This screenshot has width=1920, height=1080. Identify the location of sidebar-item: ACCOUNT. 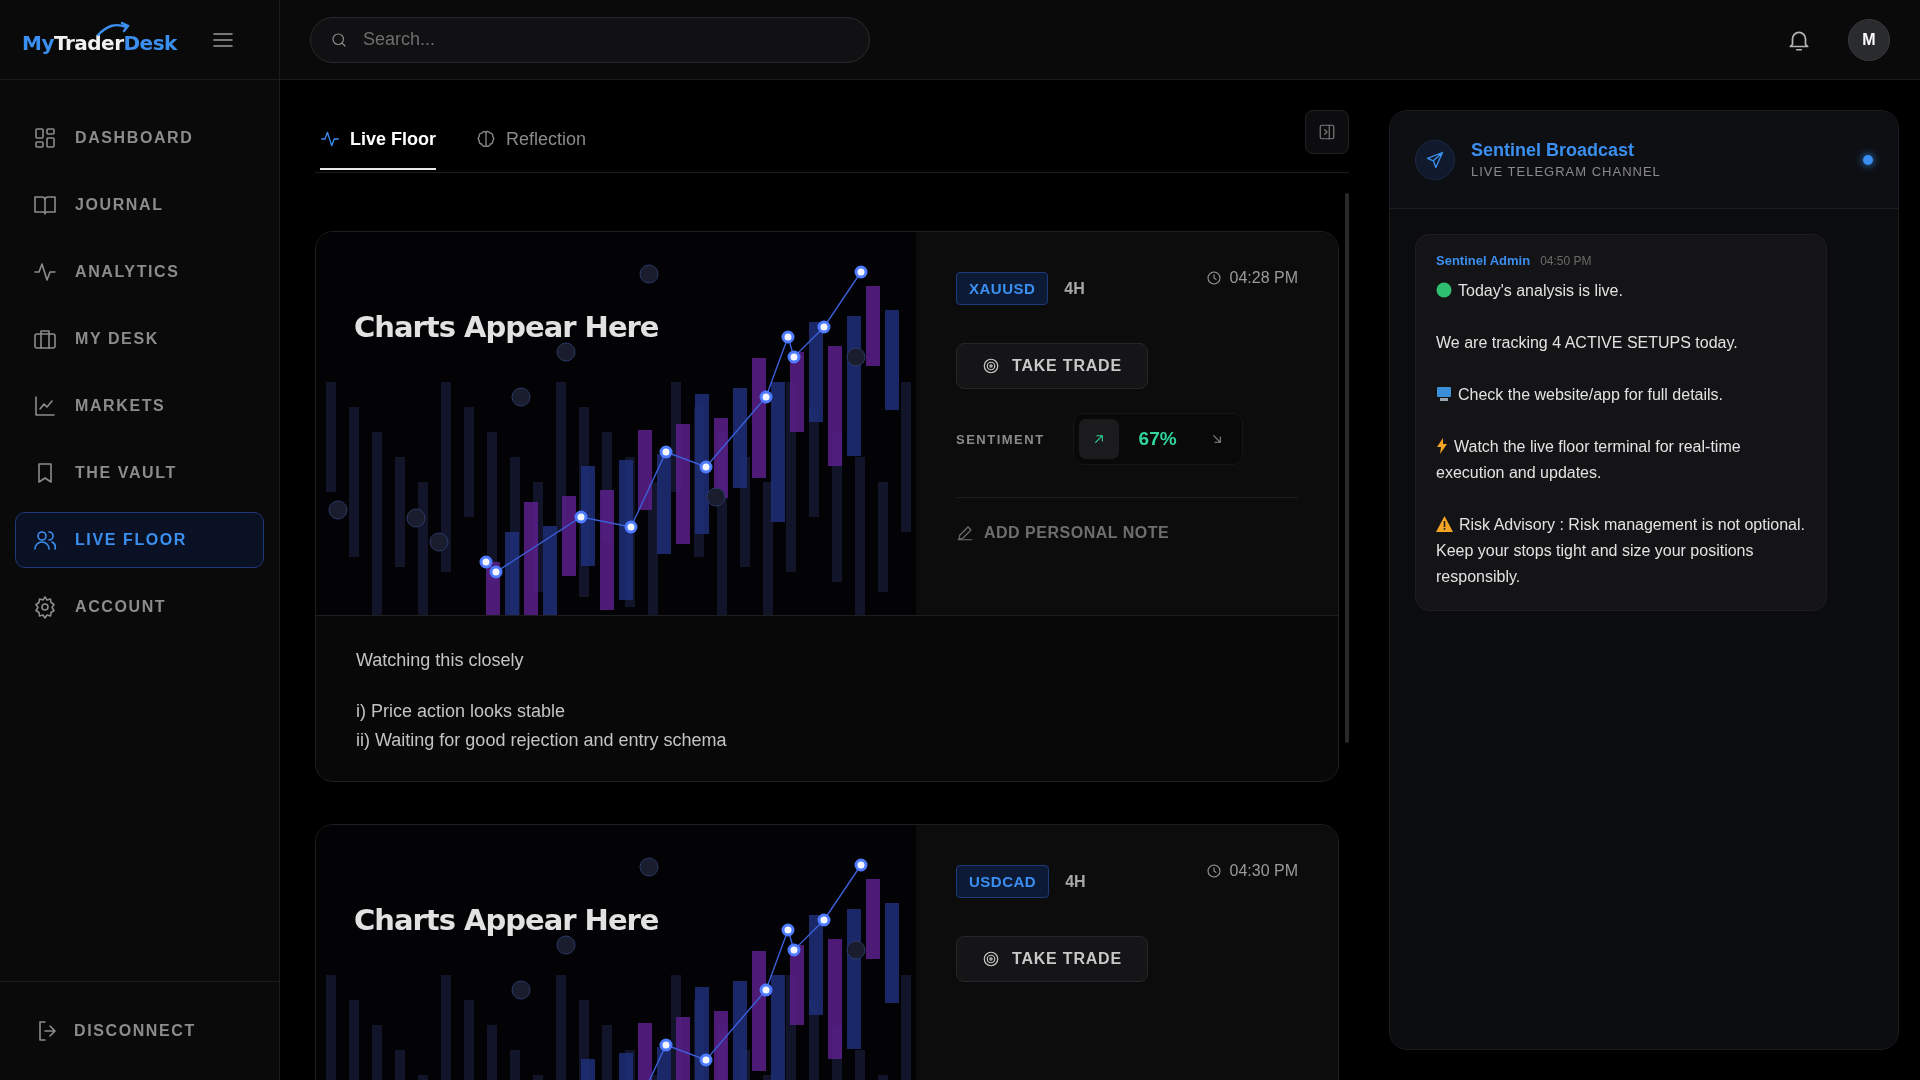
(139, 607).